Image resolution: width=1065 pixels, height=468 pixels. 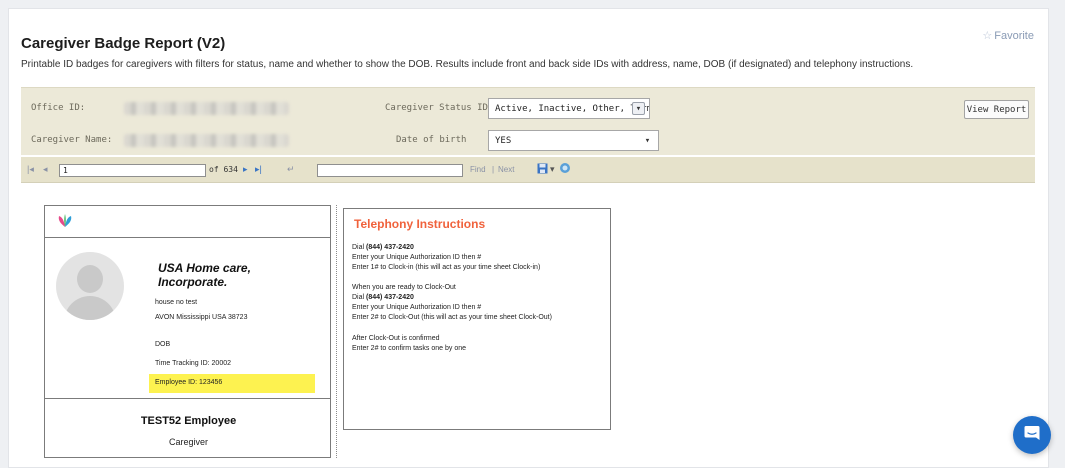 I want to click on dob-select: YES ▾, so click(x=573, y=140).